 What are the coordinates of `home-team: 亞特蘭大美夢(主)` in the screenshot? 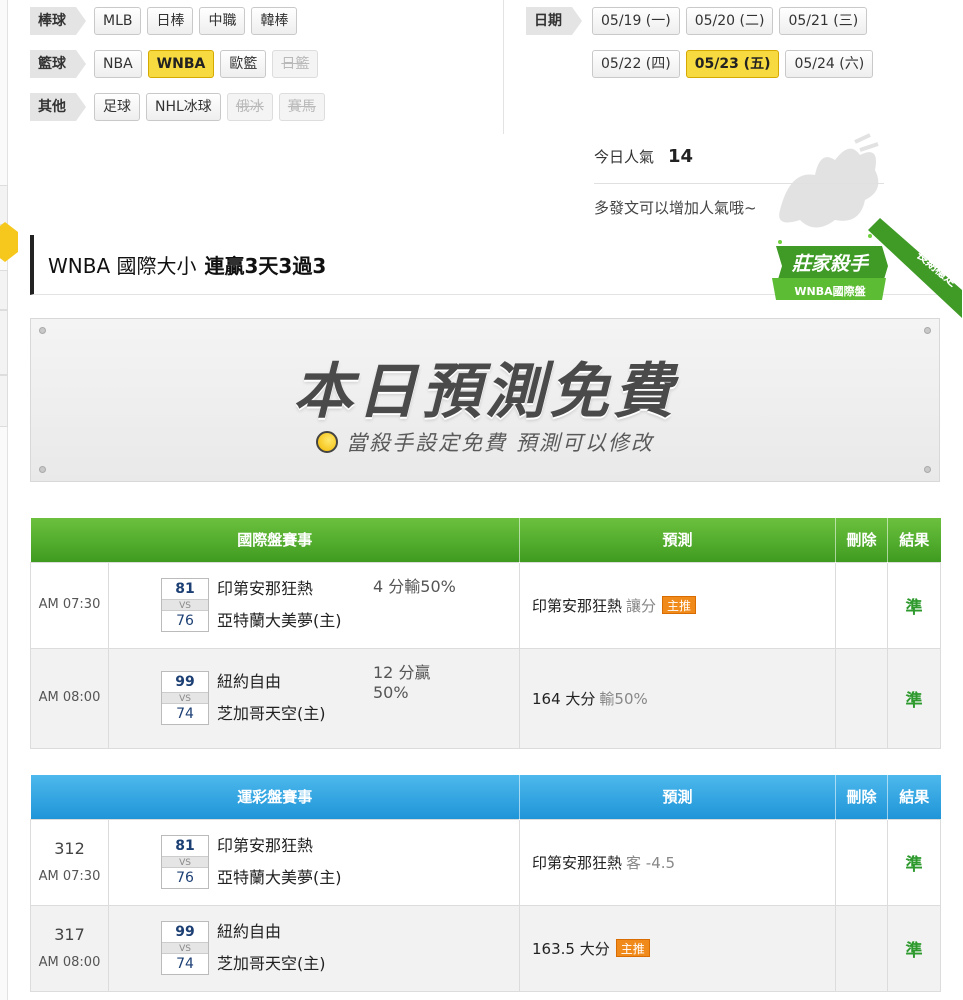 It's located at (279, 620).